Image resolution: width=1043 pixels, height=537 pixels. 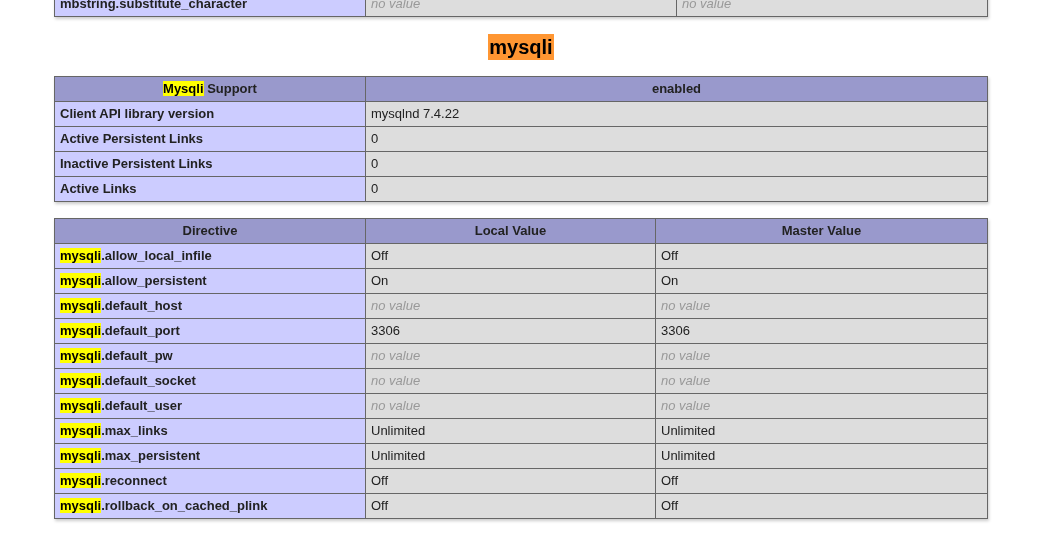 What do you see at coordinates (210, 231) in the screenshot?
I see `column-header: Directive` at bounding box center [210, 231].